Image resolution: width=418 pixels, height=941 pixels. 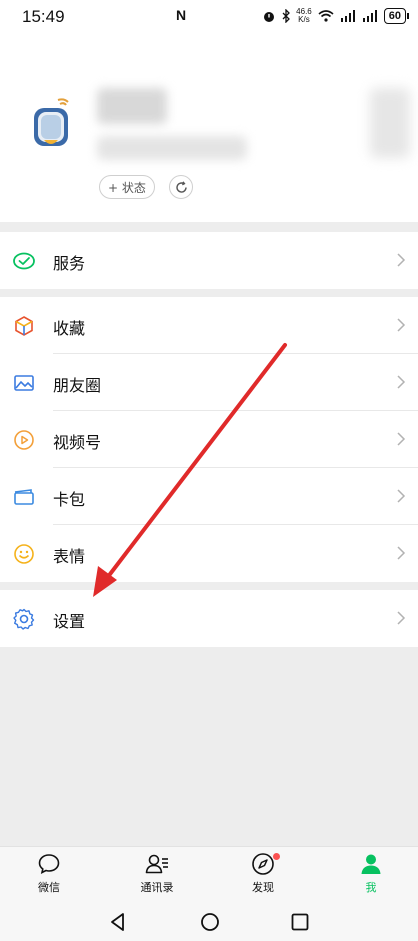 What do you see at coordinates (24, 619) in the screenshot?
I see `gear-icon` at bounding box center [24, 619].